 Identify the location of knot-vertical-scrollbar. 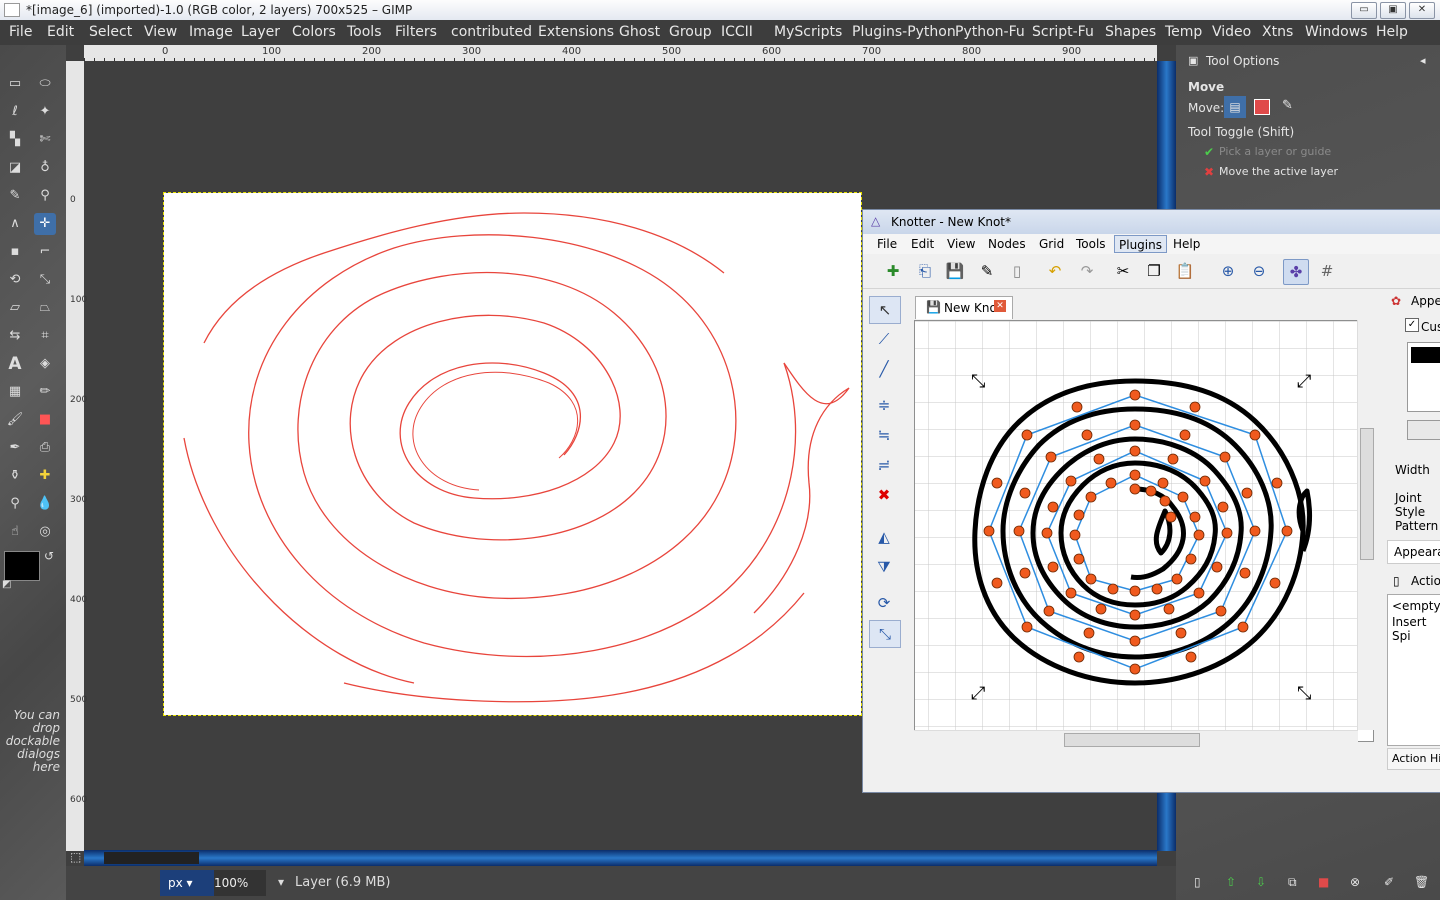
(1365, 525).